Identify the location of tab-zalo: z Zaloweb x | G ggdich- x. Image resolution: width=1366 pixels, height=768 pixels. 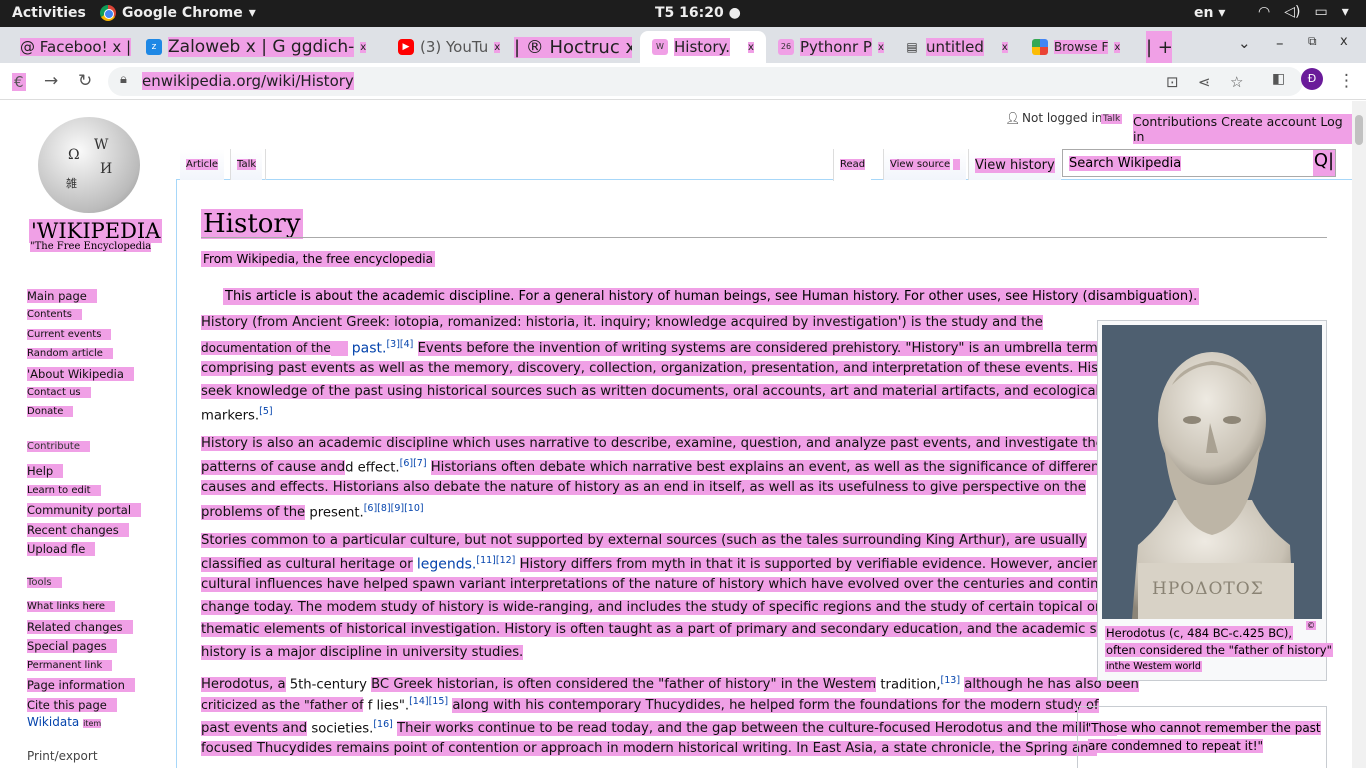
(264, 47).